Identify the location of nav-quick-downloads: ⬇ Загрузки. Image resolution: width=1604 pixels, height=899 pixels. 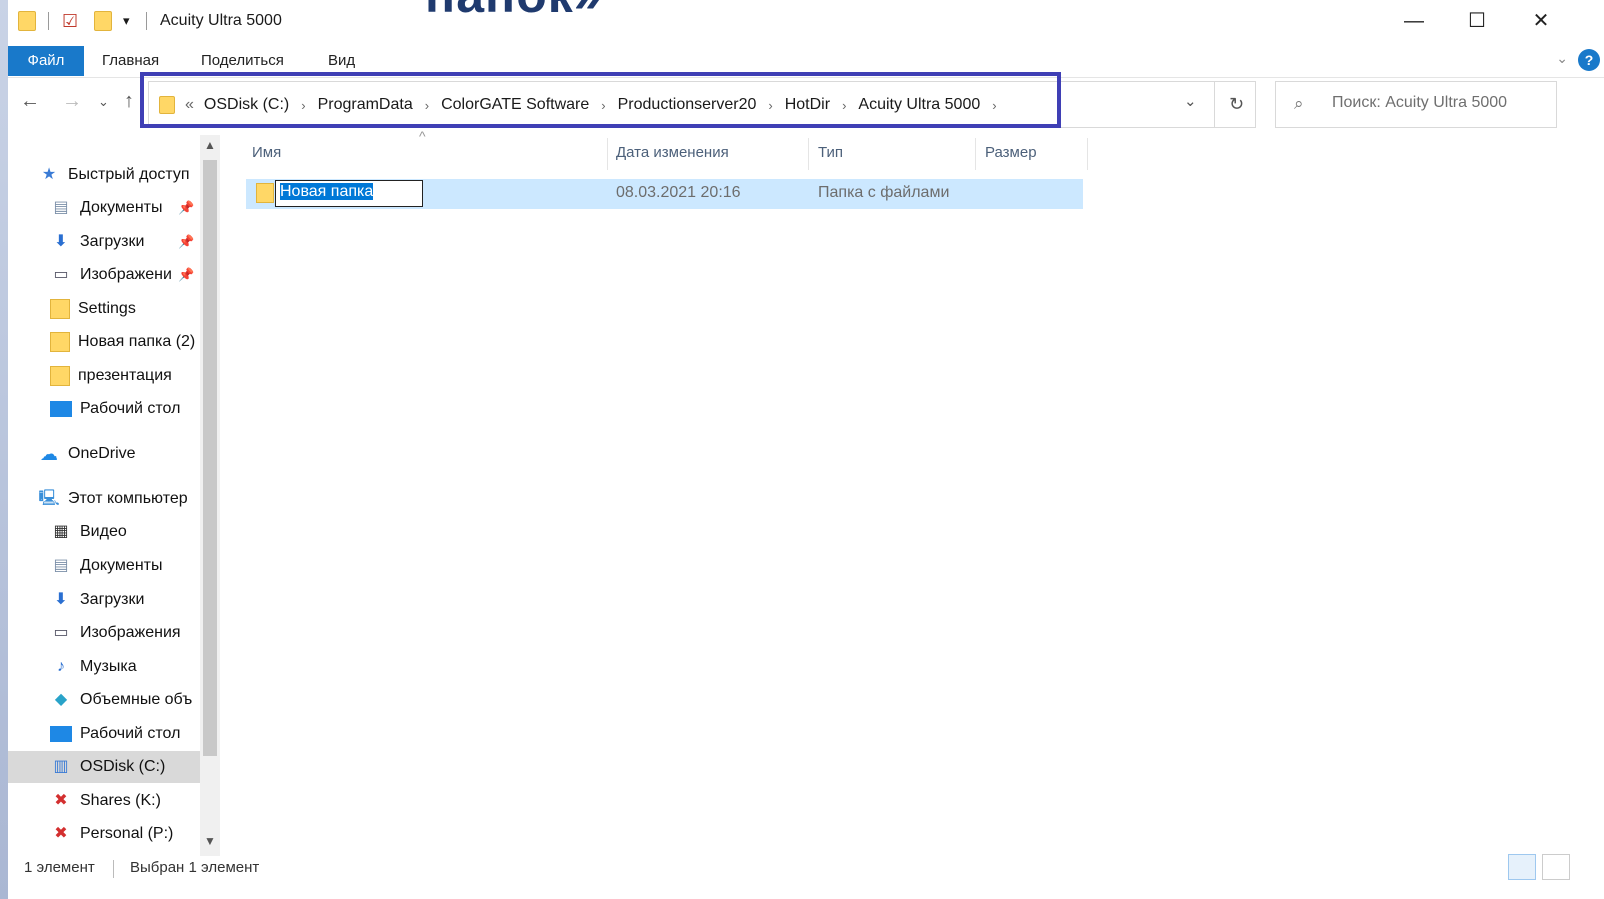
(97, 242).